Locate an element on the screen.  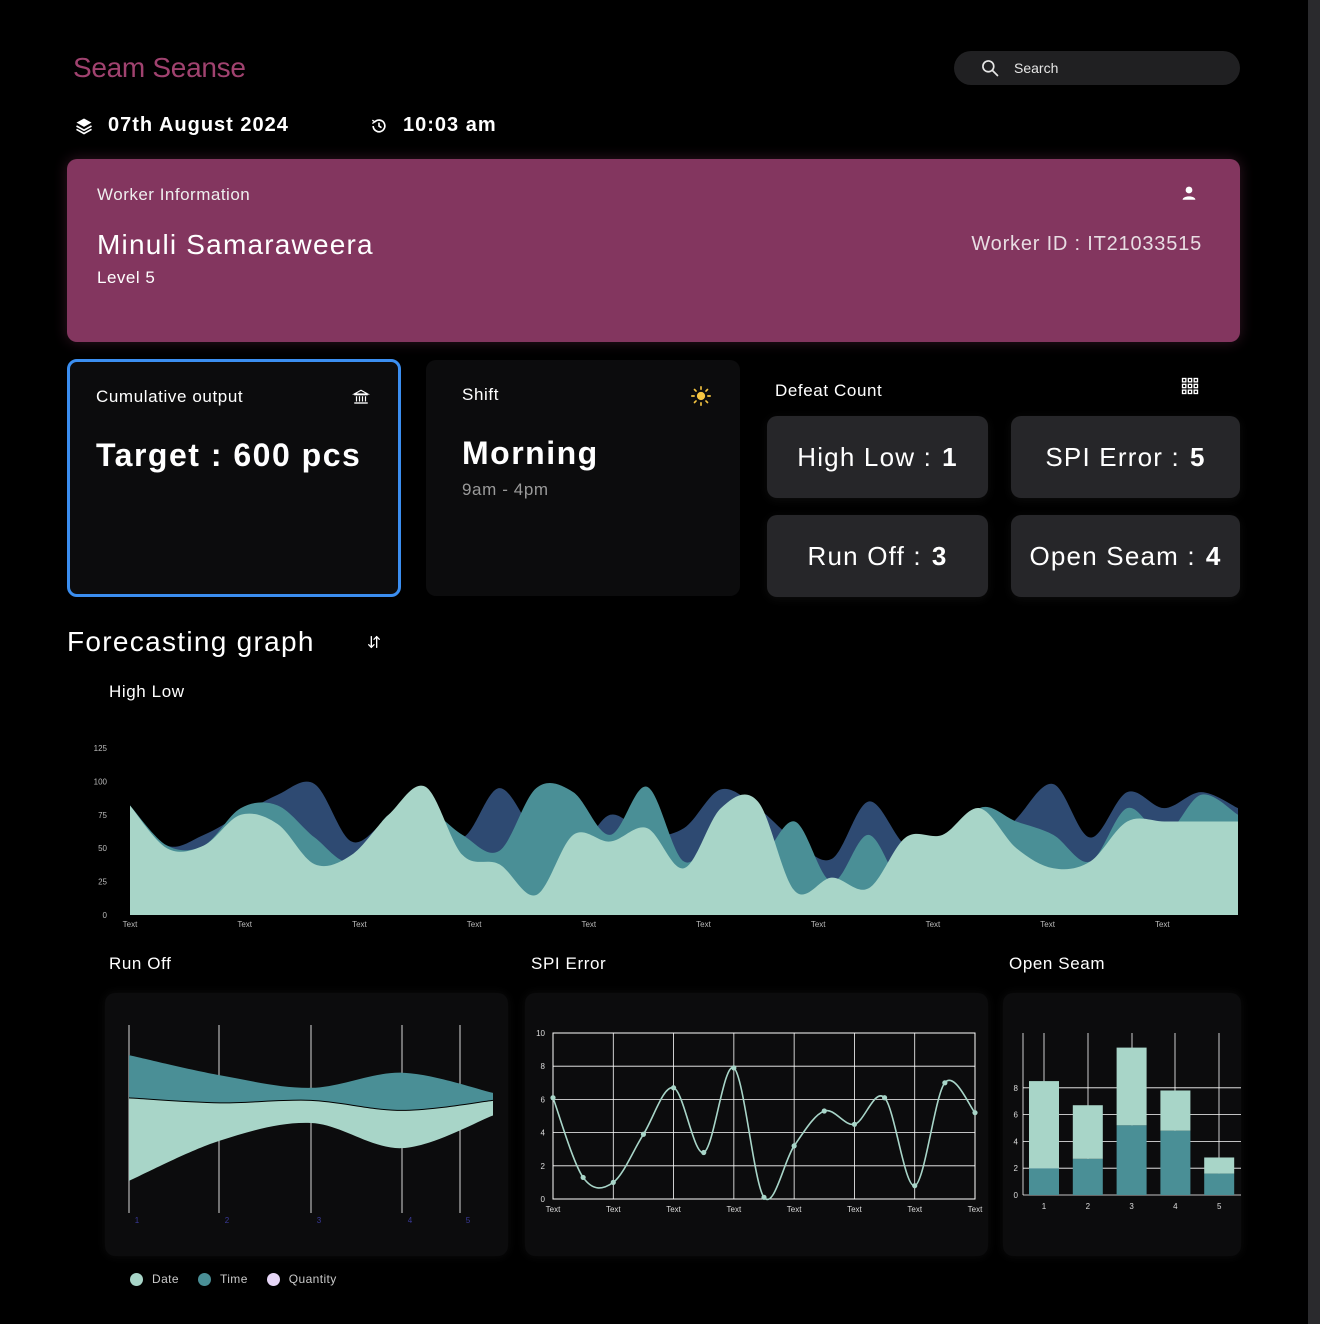
history-icon is located at coordinates (378, 125).